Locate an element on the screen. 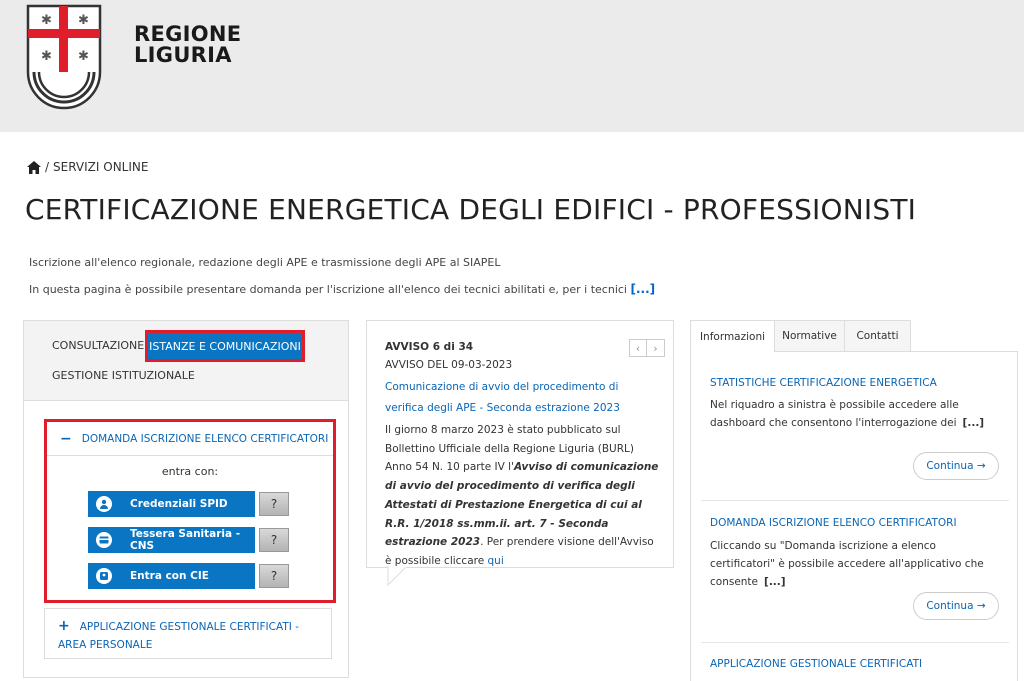  continua-button-statistiche: Continua → is located at coordinates (956, 466).